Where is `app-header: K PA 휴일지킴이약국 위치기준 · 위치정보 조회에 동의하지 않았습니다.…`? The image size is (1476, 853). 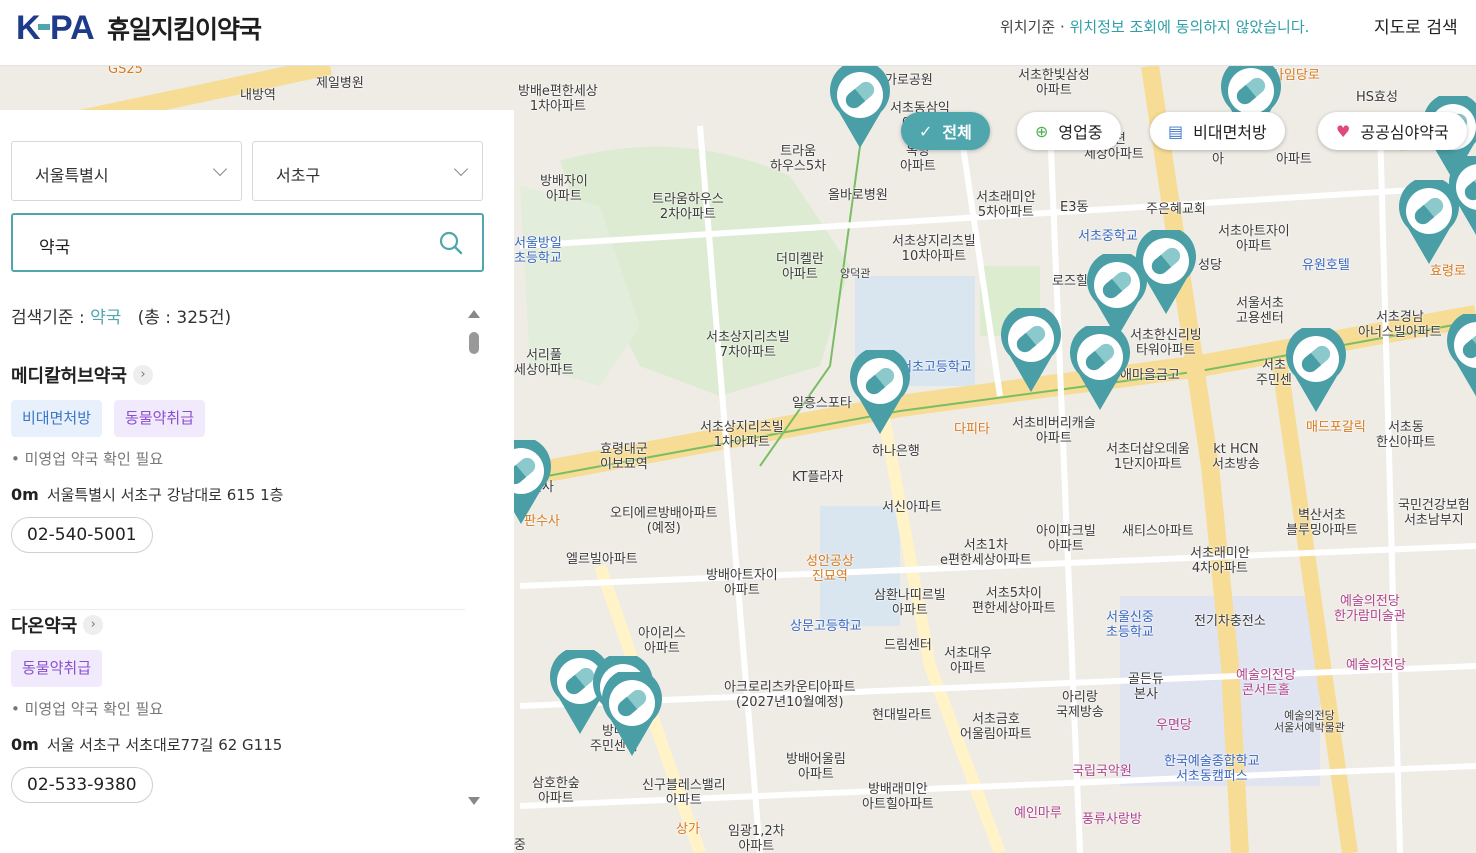 app-header: K PA 휴일지킴이약국 위치기준 · 위치정보 조회에 동의하지 않았습니다.… is located at coordinates (738, 33).